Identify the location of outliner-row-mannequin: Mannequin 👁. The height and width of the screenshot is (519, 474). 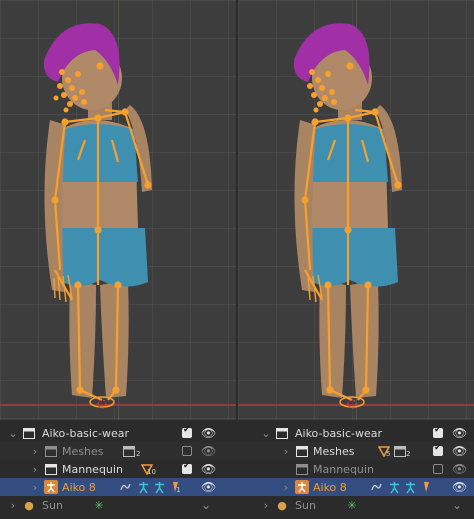
(355, 469).